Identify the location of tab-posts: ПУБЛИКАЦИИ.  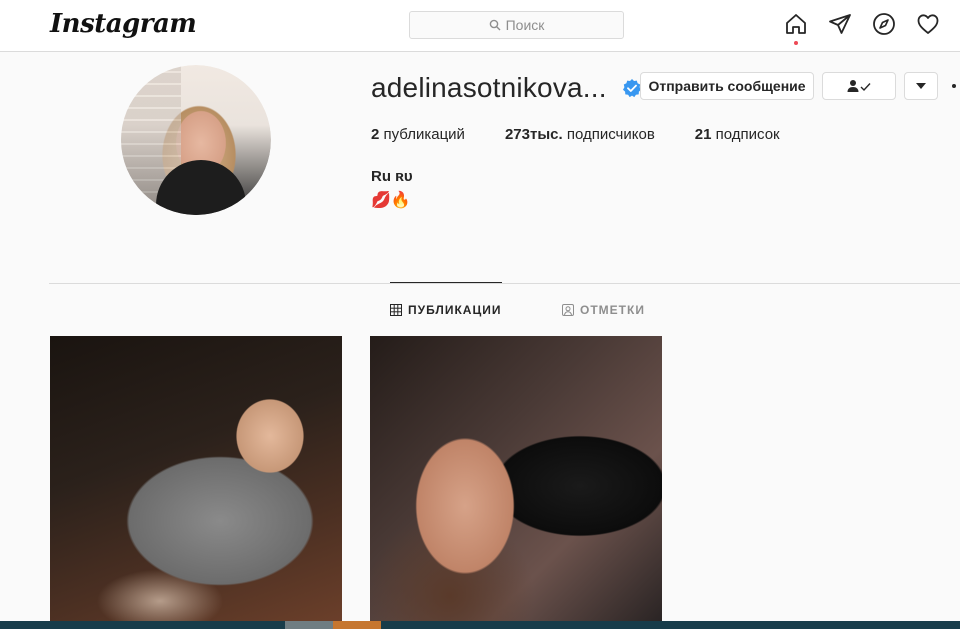
(445, 310).